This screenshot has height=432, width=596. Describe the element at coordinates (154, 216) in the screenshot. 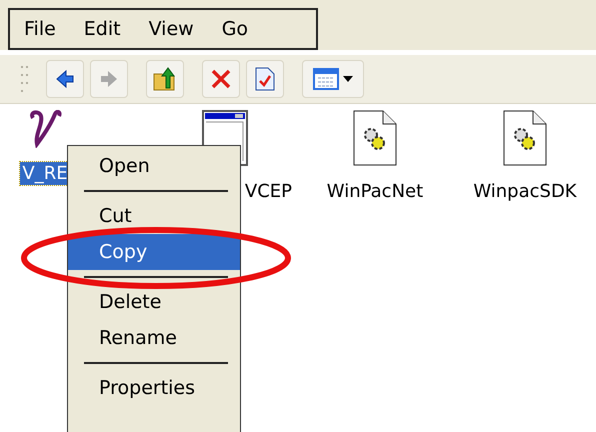

I see `context-menu-item: Cut` at that location.